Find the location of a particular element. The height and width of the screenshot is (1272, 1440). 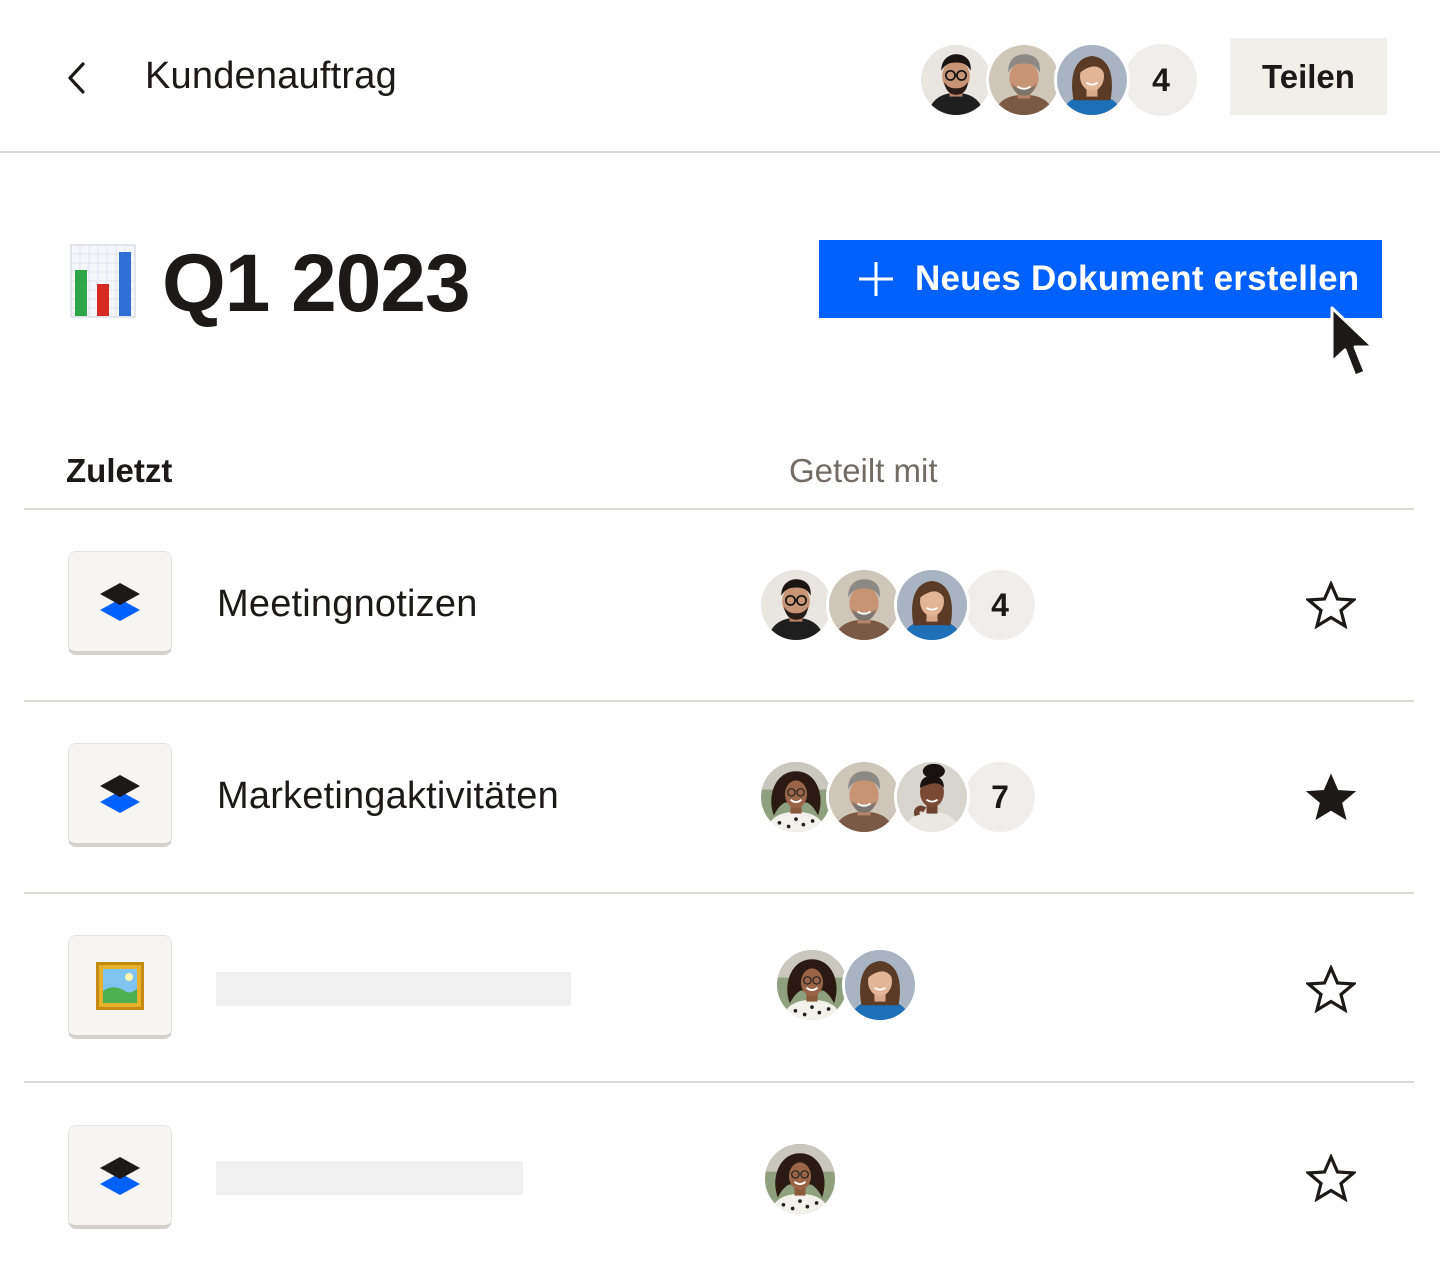

collaborator-avatars: 4 is located at coordinates (1059, 80).